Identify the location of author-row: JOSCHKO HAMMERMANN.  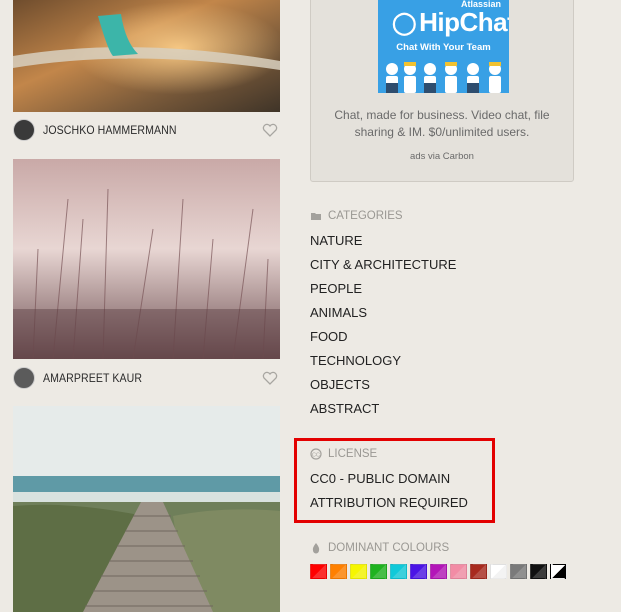
(146, 130).